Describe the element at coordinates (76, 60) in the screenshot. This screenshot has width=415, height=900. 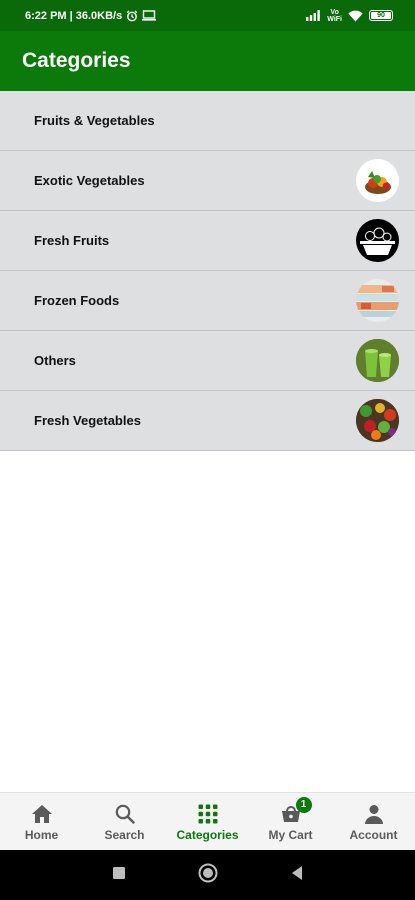
I see `page-title: Categories` at that location.